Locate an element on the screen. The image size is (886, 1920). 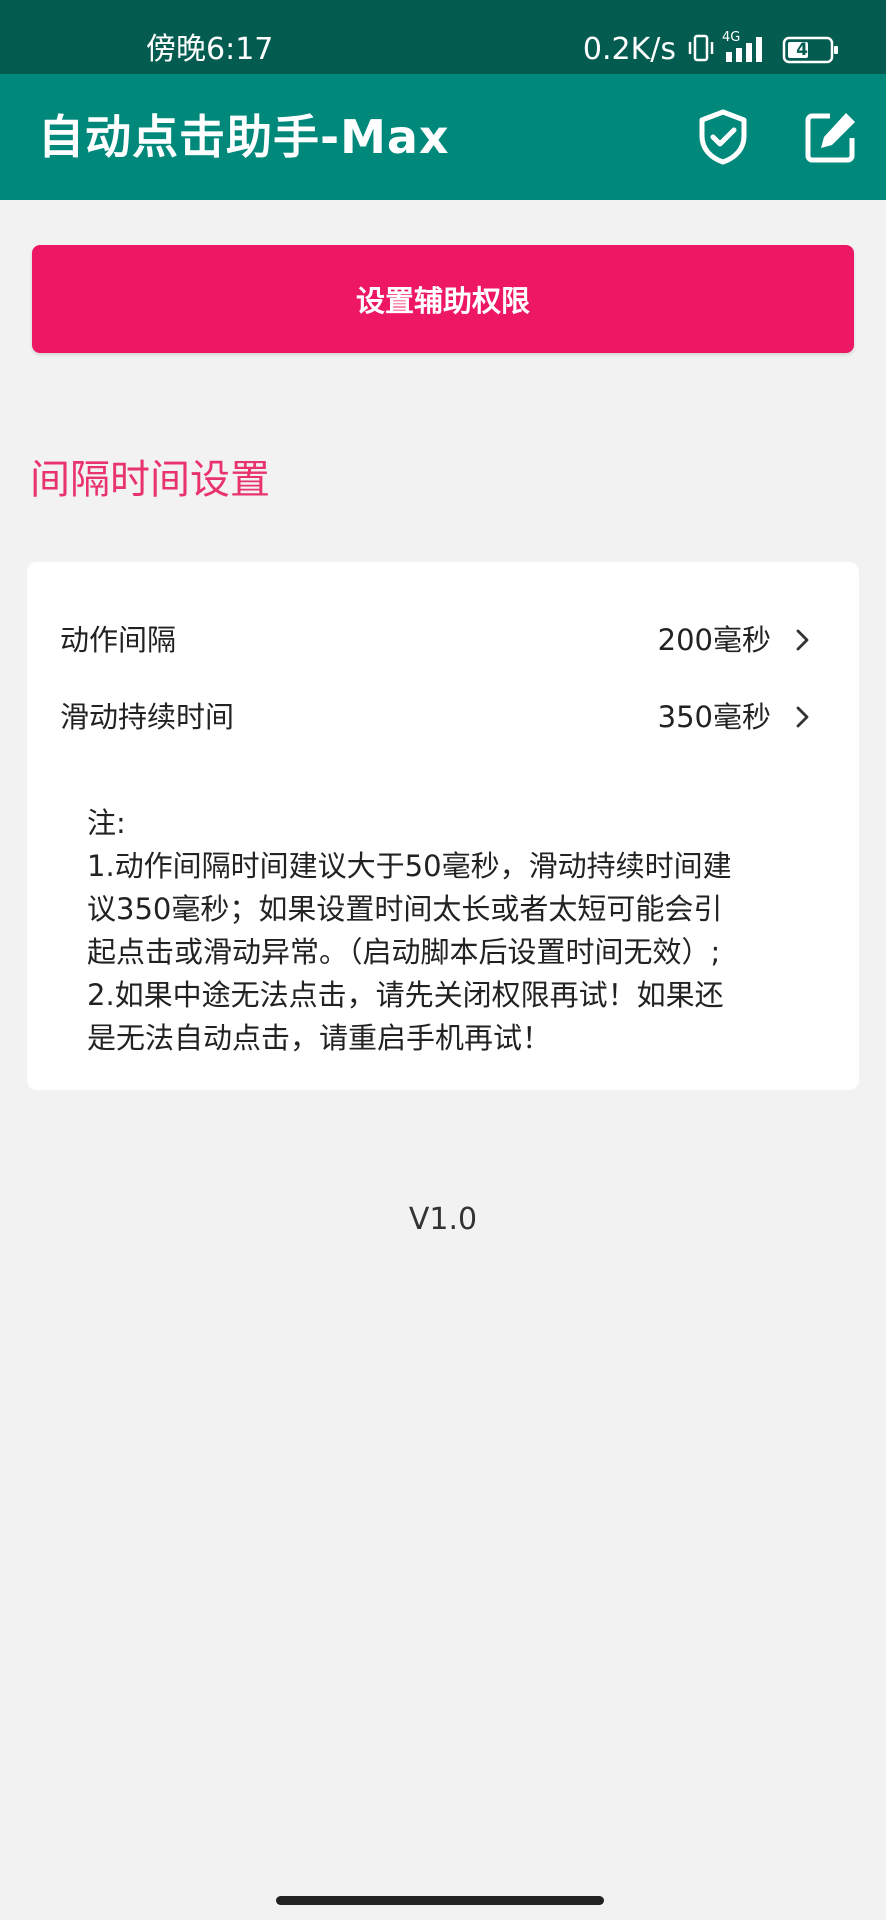
note-line: 注: is located at coordinates (106, 823).